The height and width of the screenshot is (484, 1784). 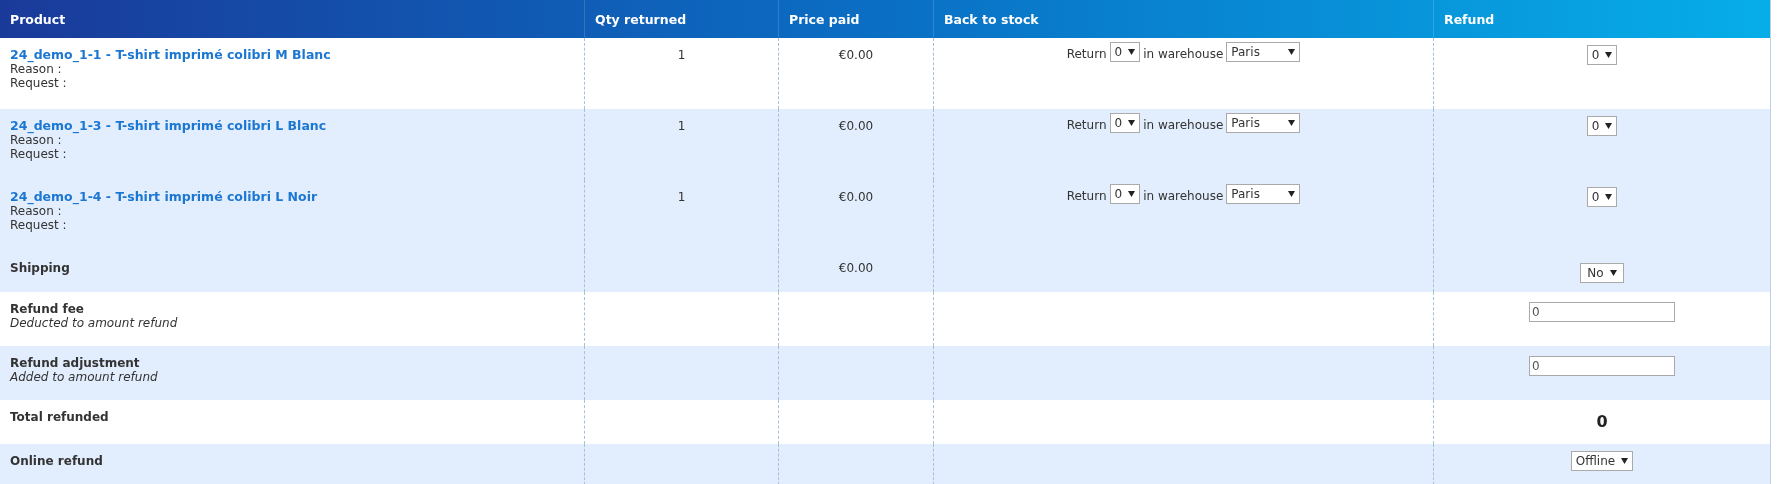 I want to click on column-header: Refund, so click(x=1469, y=19).